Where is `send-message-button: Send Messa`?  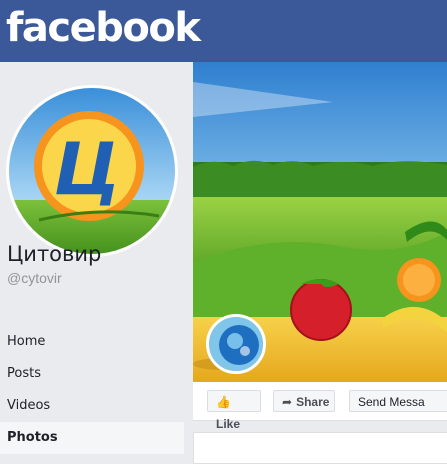
send-message-button: Send Messa is located at coordinates (398, 401).